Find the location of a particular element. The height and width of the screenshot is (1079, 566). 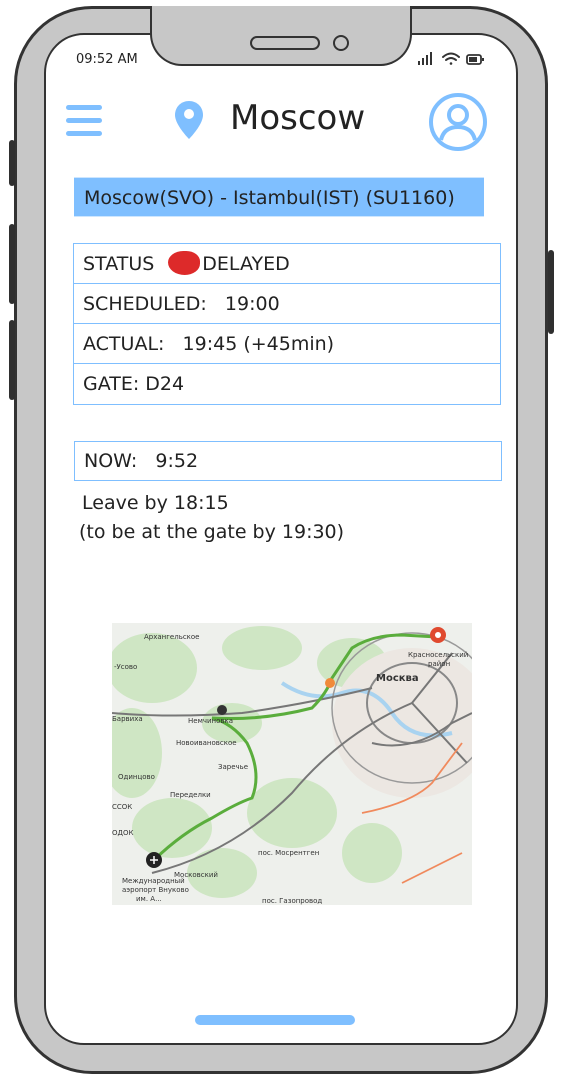

map-label-odintsovo: Одинцово is located at coordinates (136, 777).